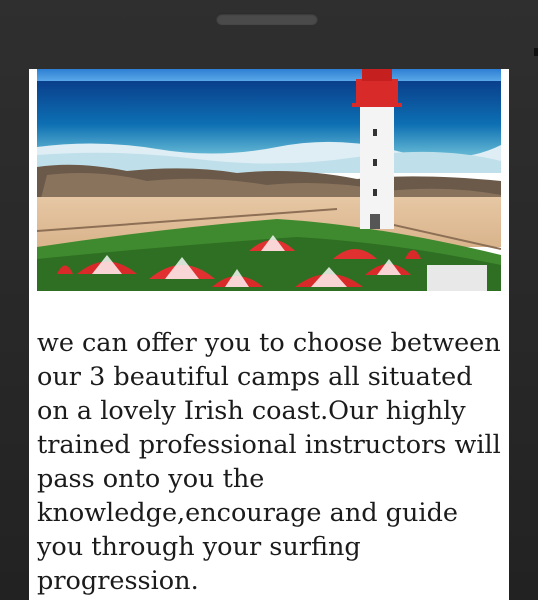 The image size is (538, 600). Describe the element at coordinates (267, 19) in the screenshot. I see `speaker-grille` at that location.